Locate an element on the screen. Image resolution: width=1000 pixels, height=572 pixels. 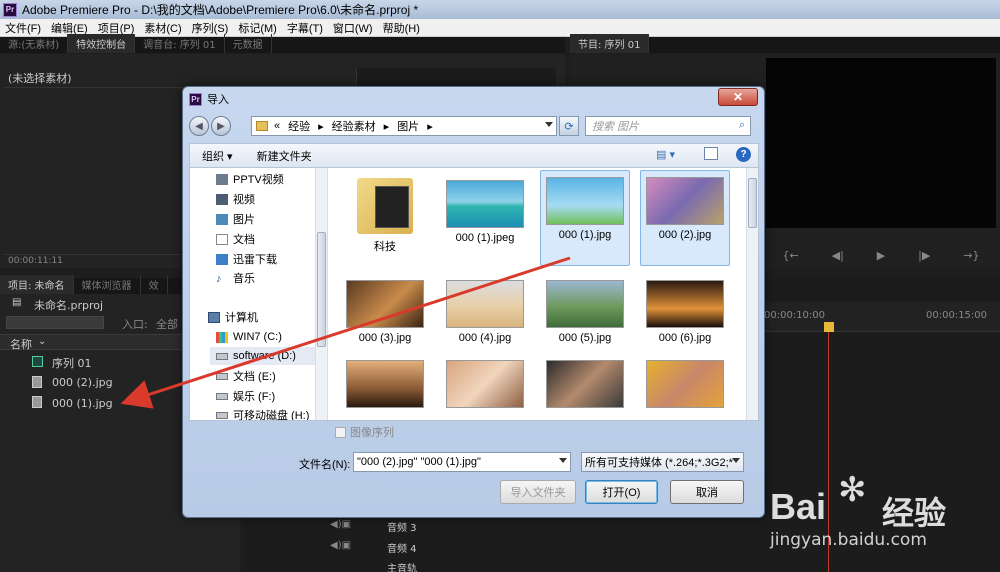
nav-item-pptv: PPTV视频 is located at coordinates (250, 179).